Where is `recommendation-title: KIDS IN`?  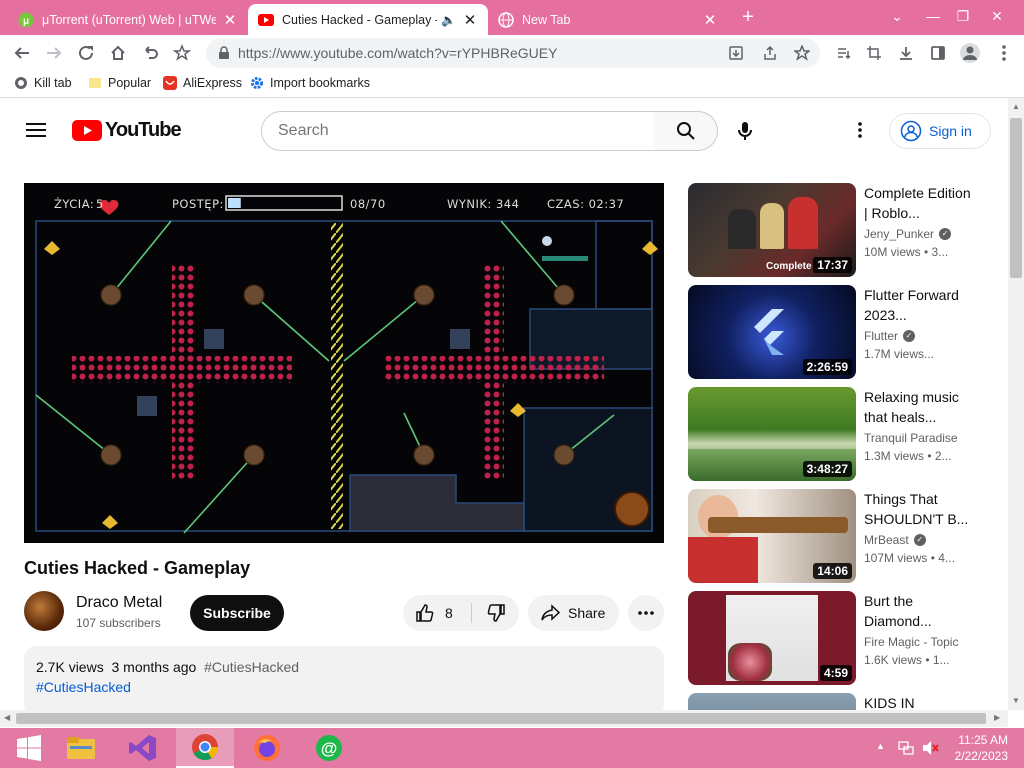 recommendation-title: KIDS IN is located at coordinates (919, 701).